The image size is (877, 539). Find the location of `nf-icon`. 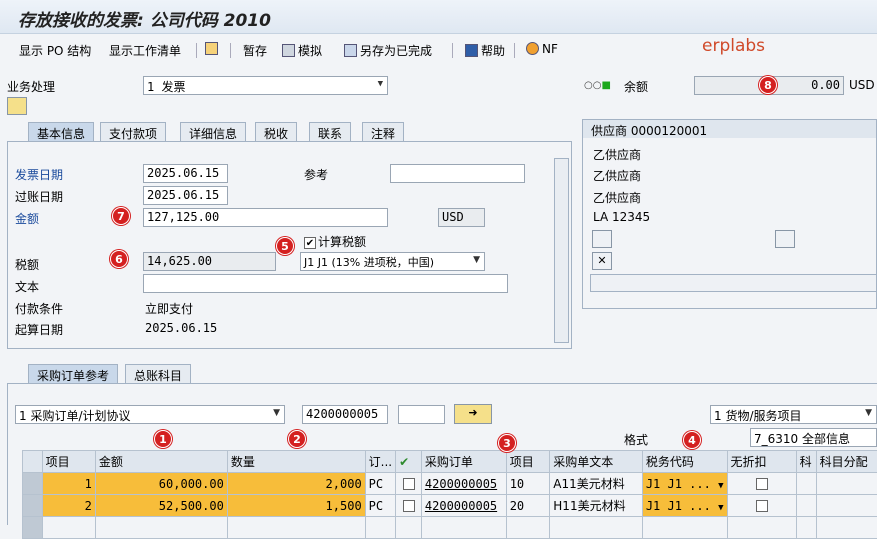

nf-icon is located at coordinates (532, 48).